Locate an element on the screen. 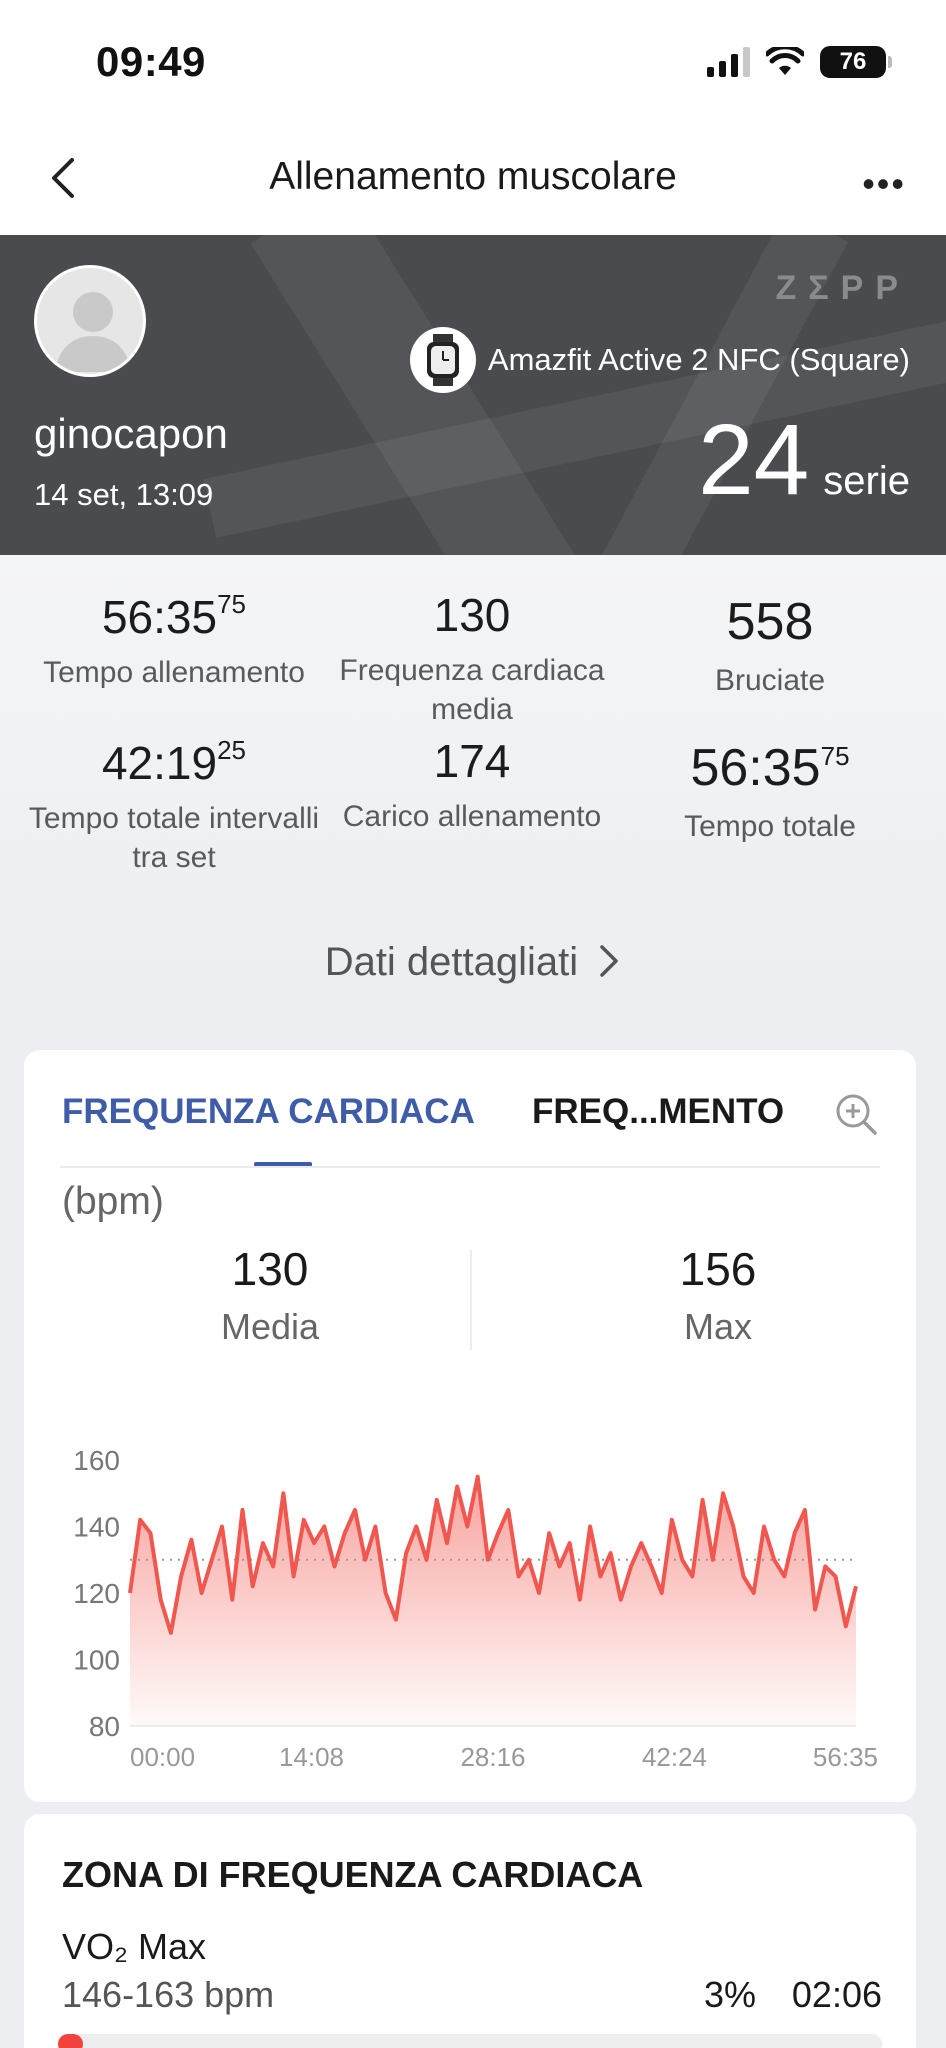 The height and width of the screenshot is (2048, 946). zone-progress-bar is located at coordinates (470, 2041).